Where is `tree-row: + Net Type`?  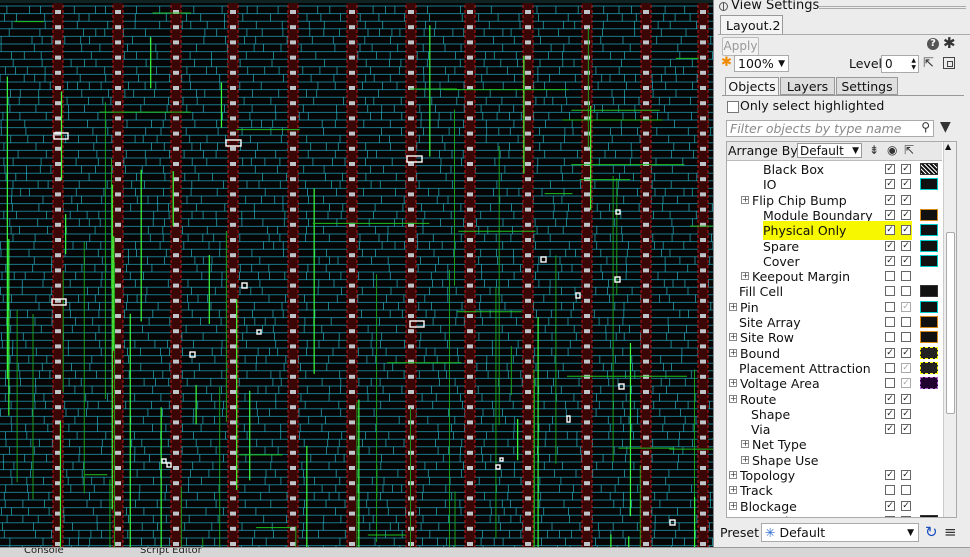 tree-row: + Net Type is located at coordinates (834, 444).